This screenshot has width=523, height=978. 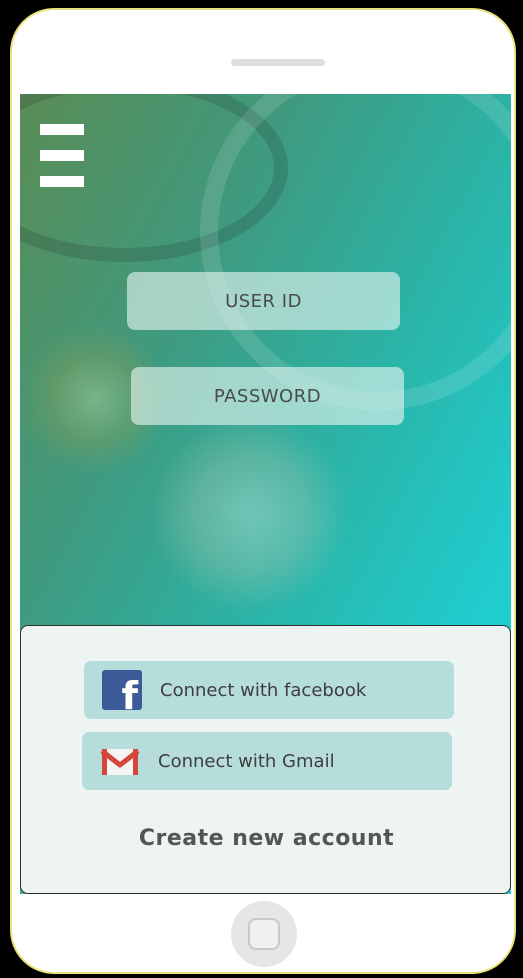 I want to click on password-field: PASSWORD, so click(x=267, y=396).